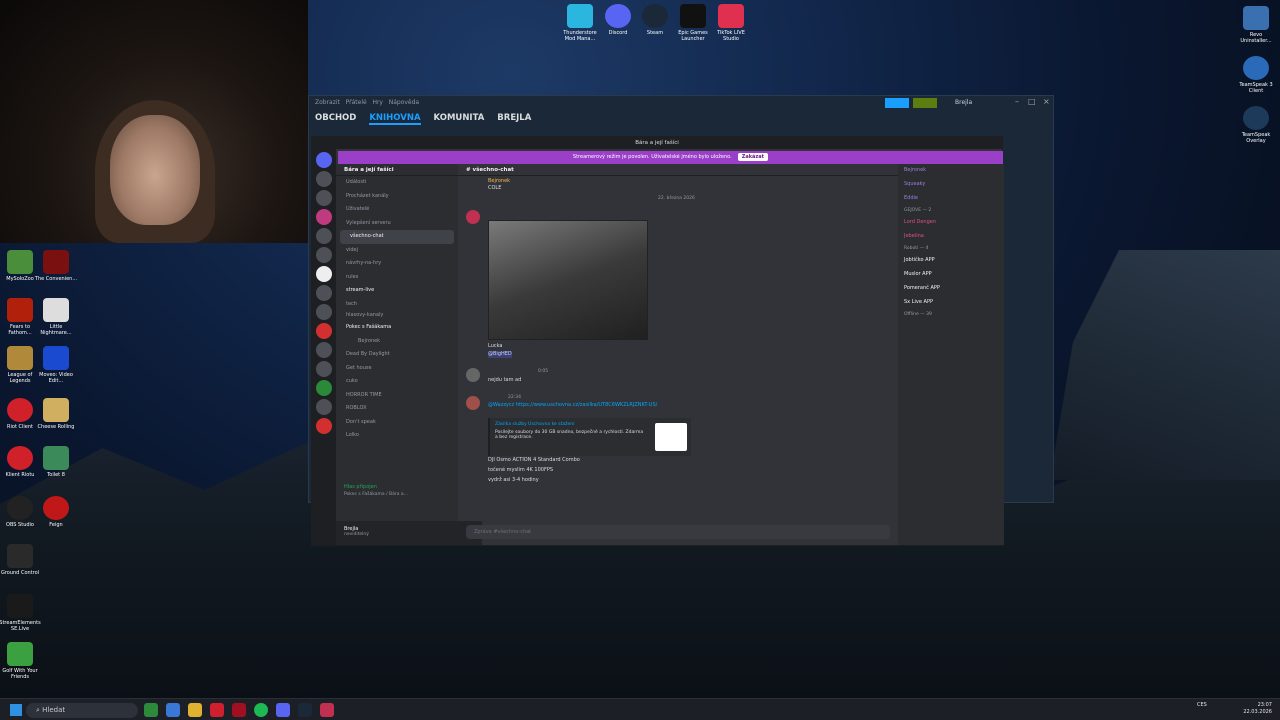 The height and width of the screenshot is (720, 1280). I want to click on channel-vsechno-chat: všechno-chat, so click(397, 237).